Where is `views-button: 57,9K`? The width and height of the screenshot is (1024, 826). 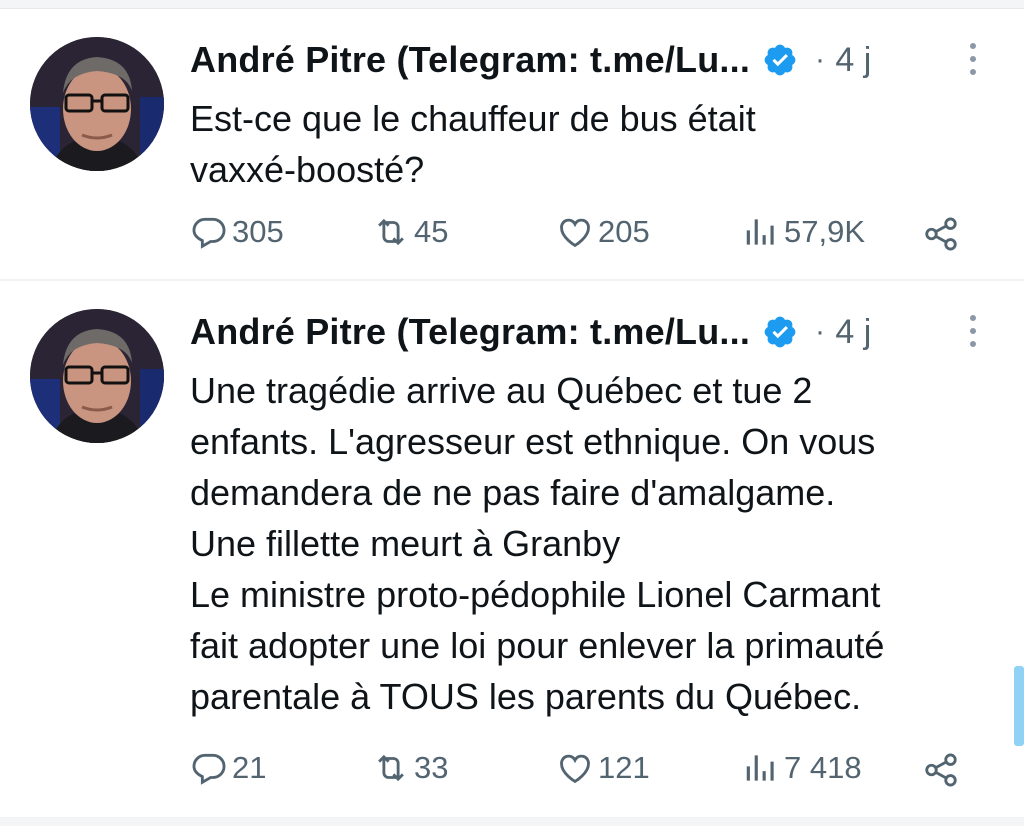 views-button: 57,9K is located at coordinates (803, 232).